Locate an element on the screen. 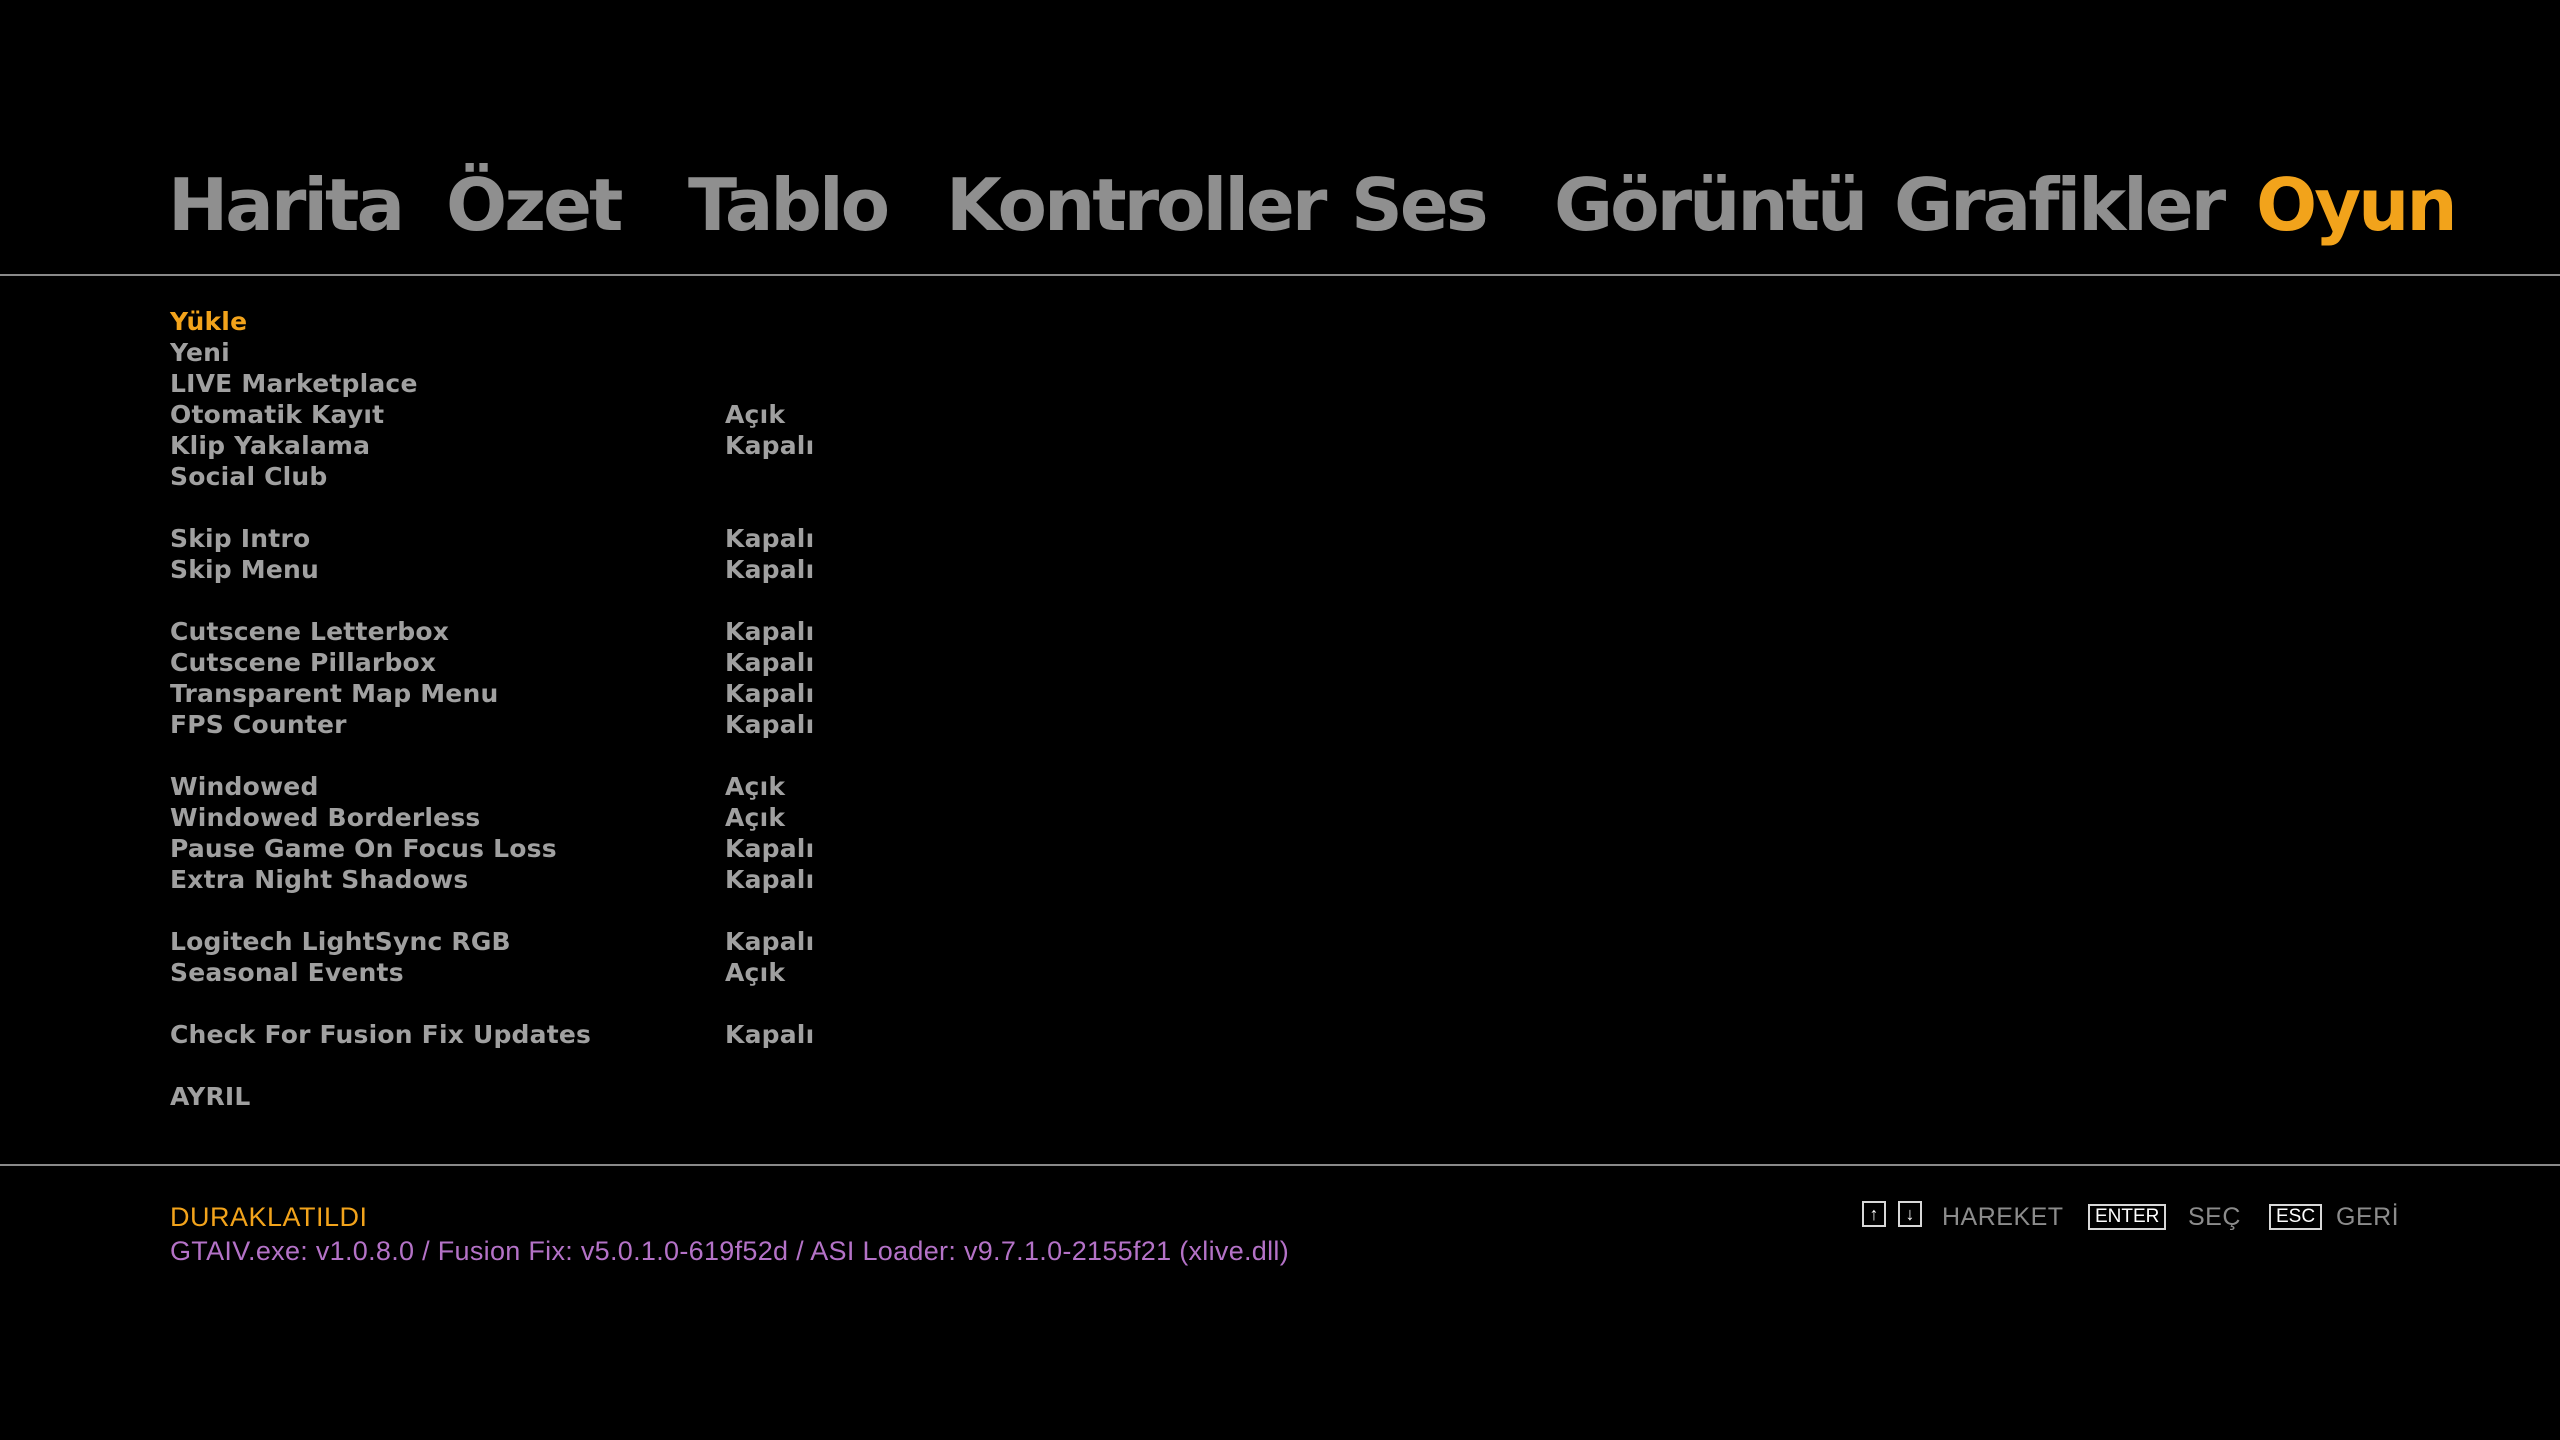 The image size is (2560, 1440). menu-item-label: Transparent Map Menu is located at coordinates (334, 693).